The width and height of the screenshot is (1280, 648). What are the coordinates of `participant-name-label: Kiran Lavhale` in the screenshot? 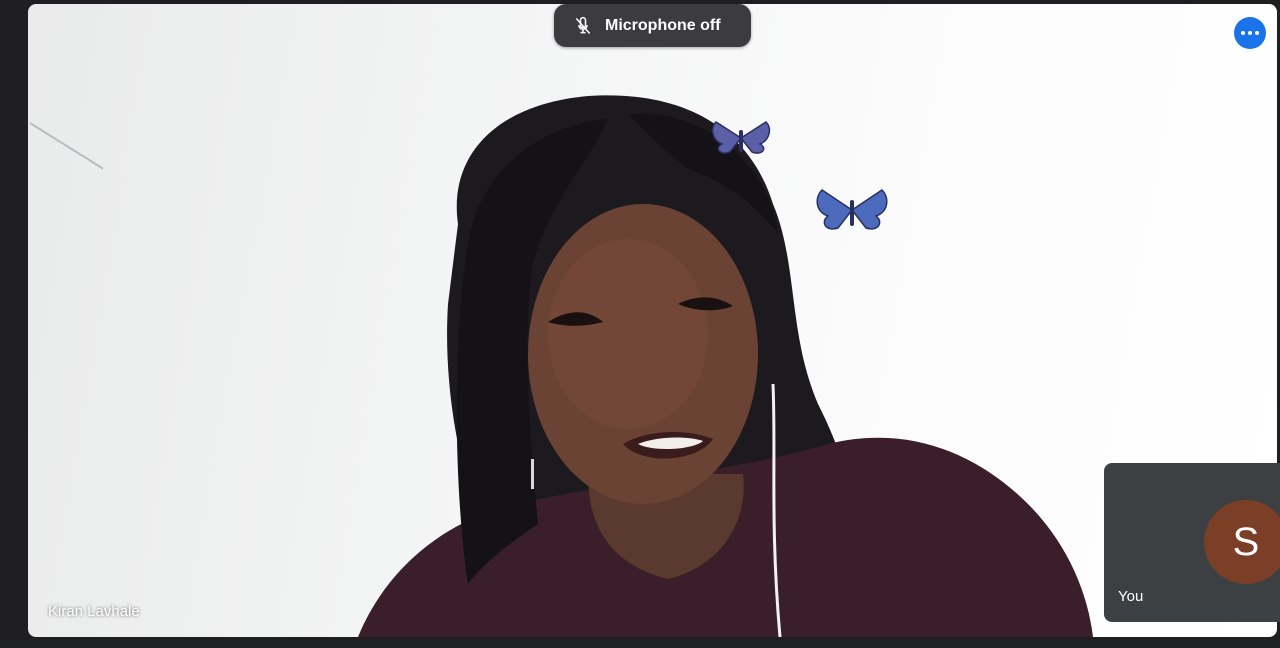 It's located at (94, 611).